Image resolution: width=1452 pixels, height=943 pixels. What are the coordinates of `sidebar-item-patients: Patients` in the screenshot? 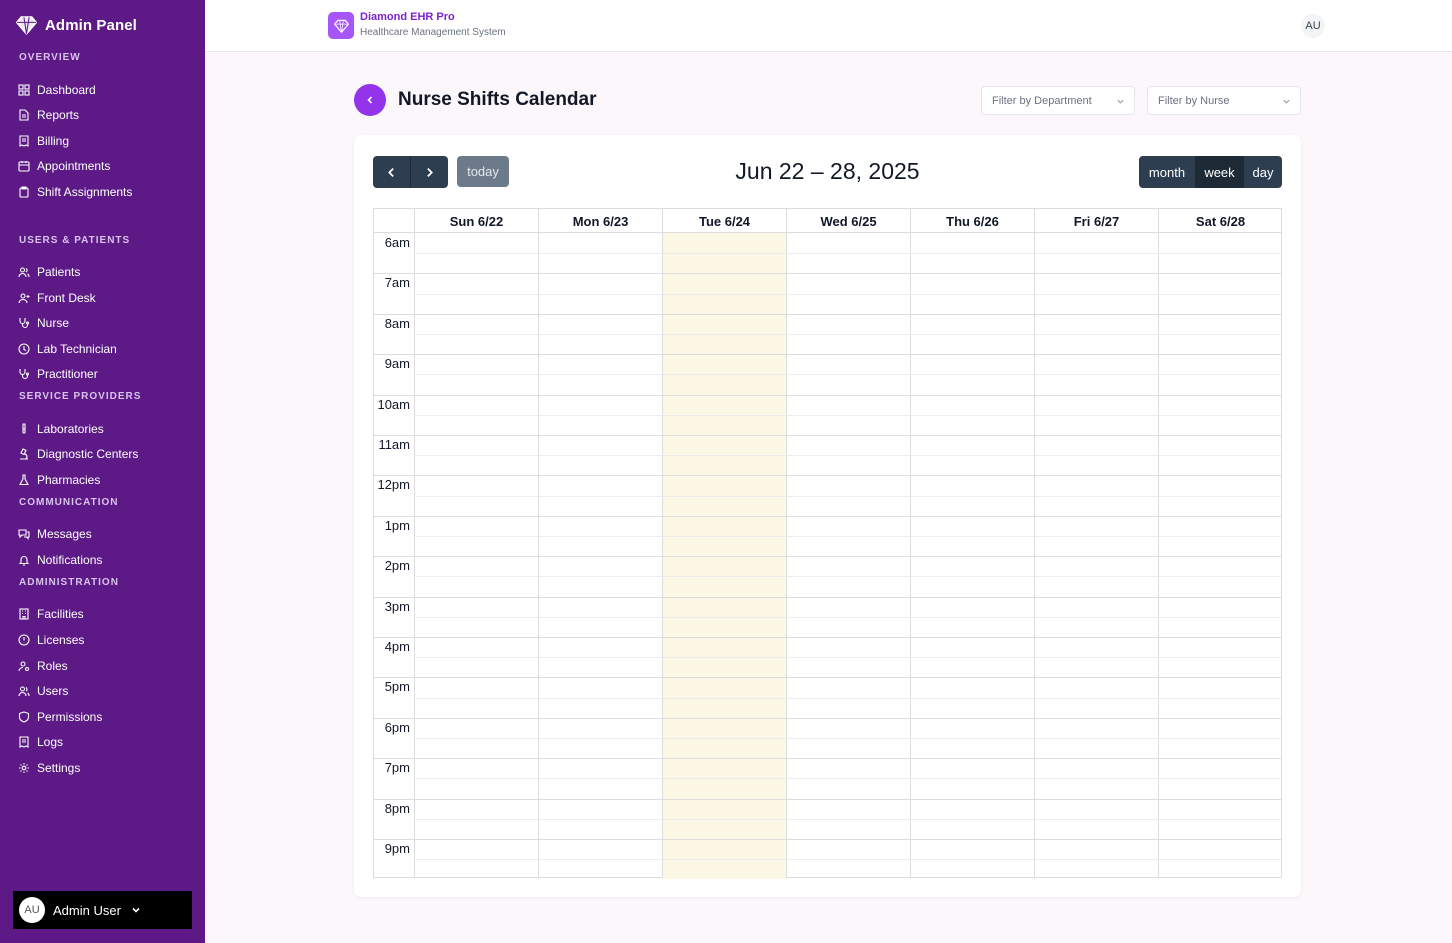 It's located at (49, 272).